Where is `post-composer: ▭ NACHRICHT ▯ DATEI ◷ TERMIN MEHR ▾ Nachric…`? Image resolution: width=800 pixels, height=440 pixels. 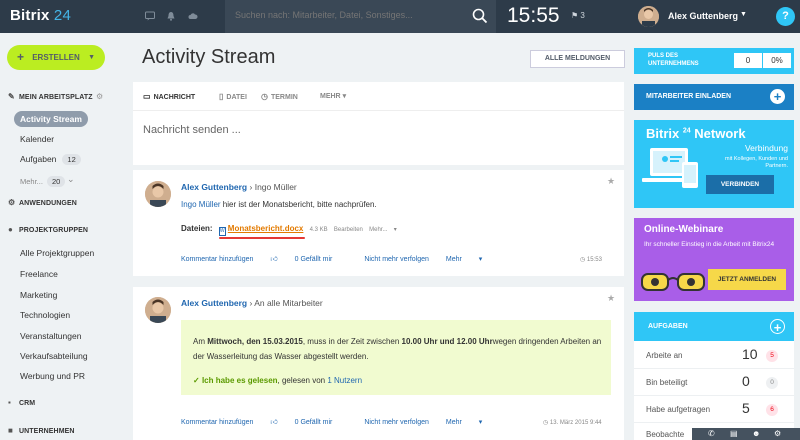
post-composer: ▭ NACHRICHT ▯ DATEI ◷ TERMIN MEHR ▾ Nachric… is located at coordinates (378, 123).